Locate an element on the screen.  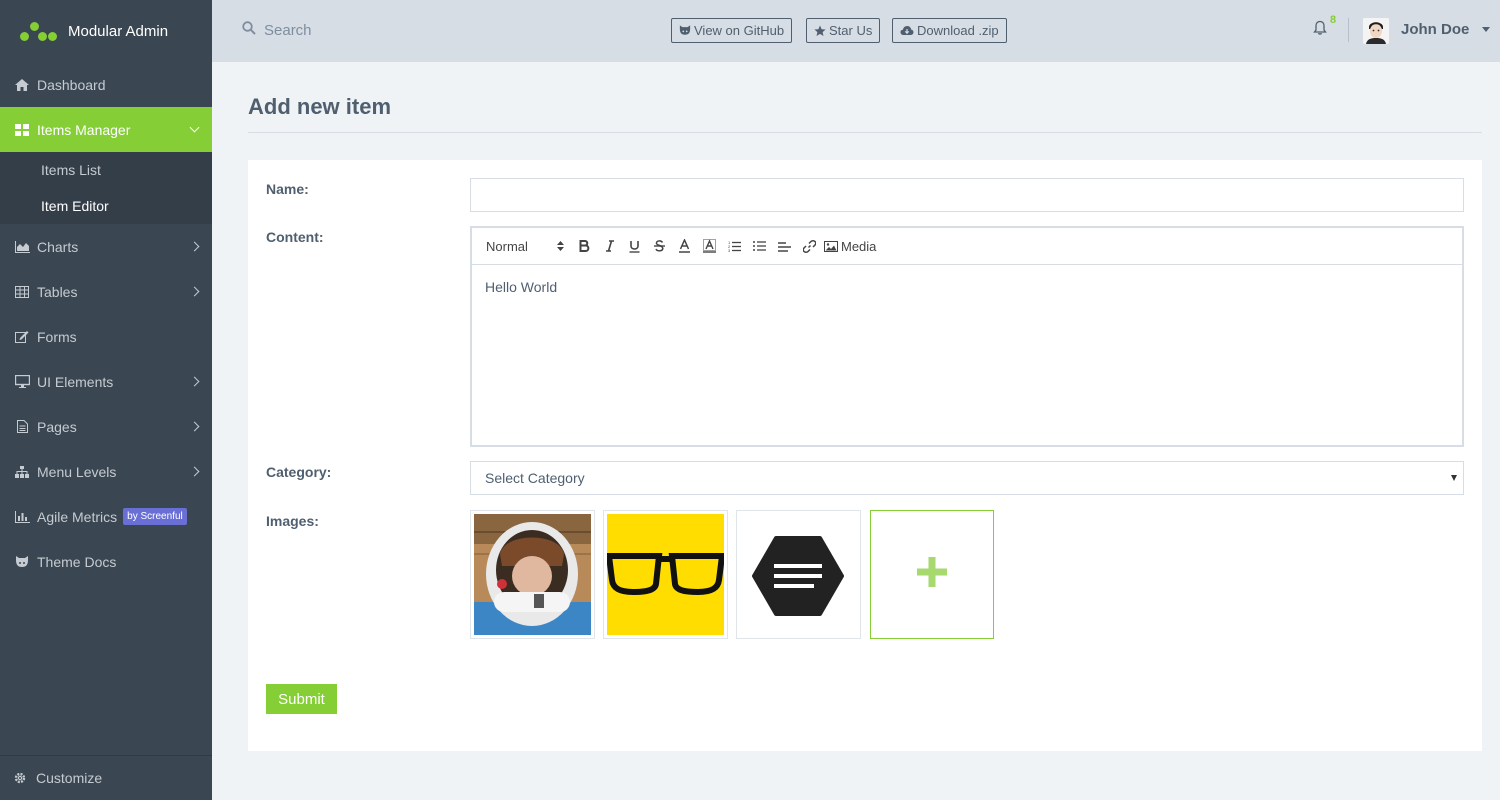
sidebar-item-label: Agile Metrics is located at coordinates (77, 516).